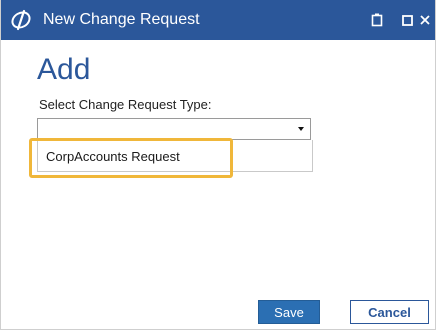  What do you see at coordinates (121, 19) in the screenshot?
I see `window-title: New Change Request` at bounding box center [121, 19].